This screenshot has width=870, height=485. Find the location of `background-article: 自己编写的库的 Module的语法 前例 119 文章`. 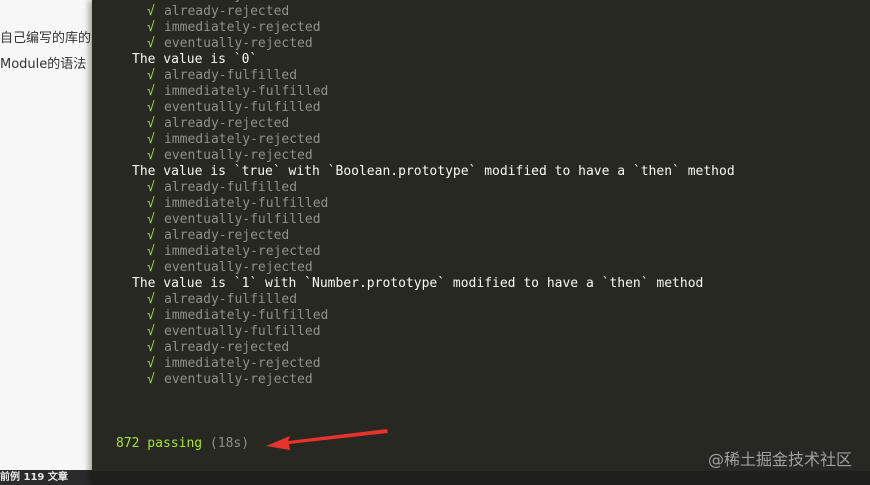

background-article: 自己编写的库的 Module的语法 前例 119 文章 is located at coordinates (46, 242).